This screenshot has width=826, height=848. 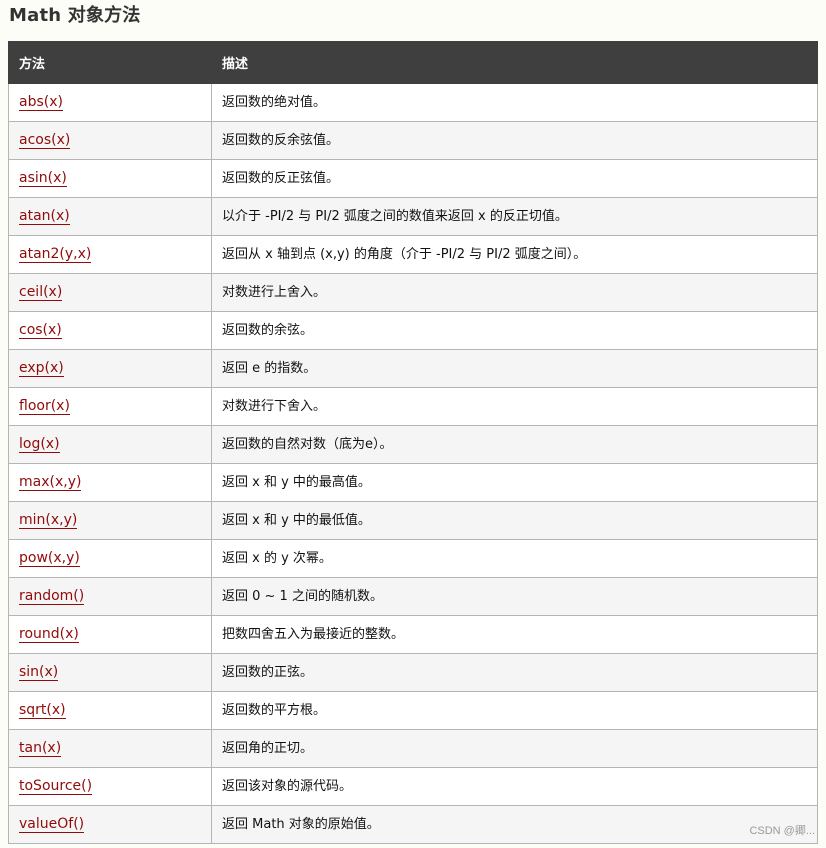 I want to click on method-cell: min(x,y), so click(x=110, y=520).